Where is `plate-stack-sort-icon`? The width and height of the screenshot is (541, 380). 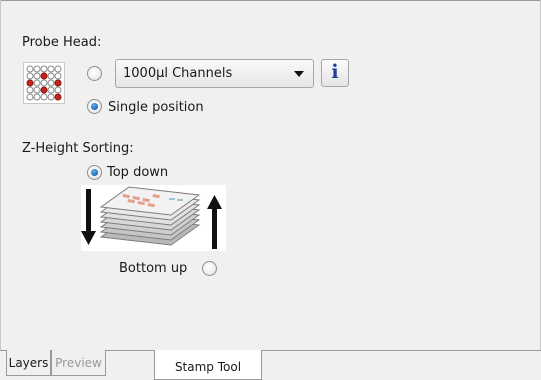 plate-stack-sort-icon is located at coordinates (153, 218).